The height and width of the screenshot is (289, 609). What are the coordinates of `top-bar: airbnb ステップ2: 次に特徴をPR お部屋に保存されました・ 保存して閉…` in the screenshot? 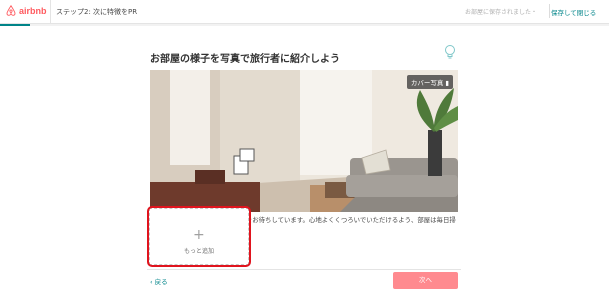 It's located at (304, 12).